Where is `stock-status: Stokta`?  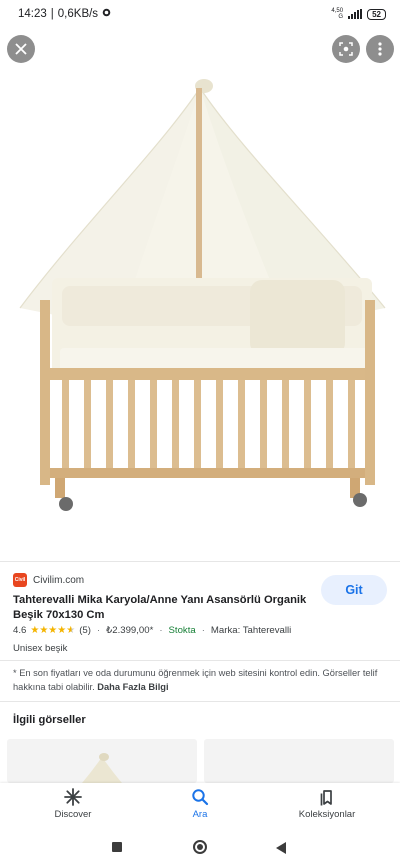
stock-status: Stokta is located at coordinates (182, 630).